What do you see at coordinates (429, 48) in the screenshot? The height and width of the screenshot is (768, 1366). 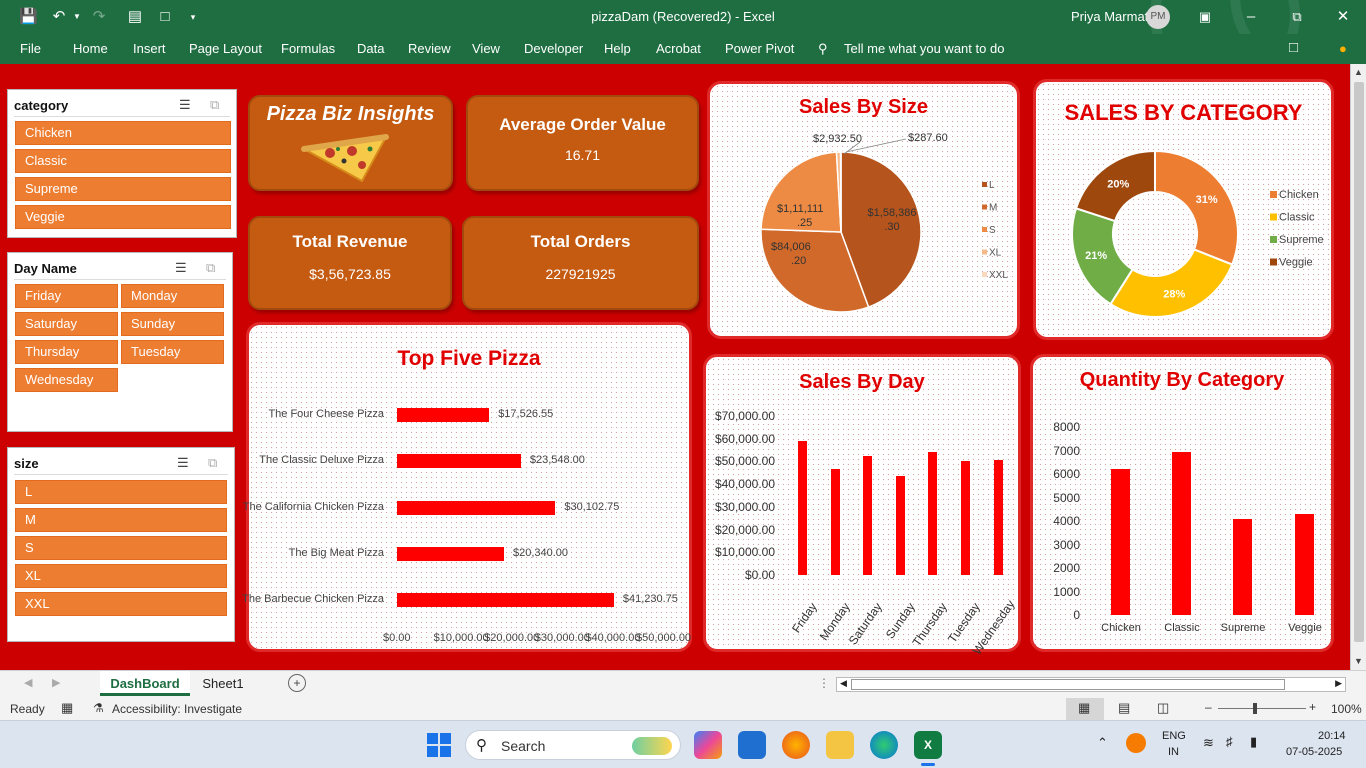 I see `tab-review: Review` at bounding box center [429, 48].